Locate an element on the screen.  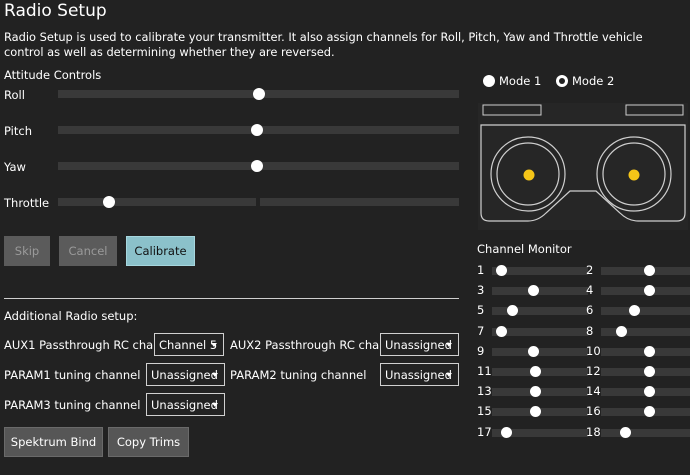
aux2-select: Unassigned is located at coordinates (419, 344).